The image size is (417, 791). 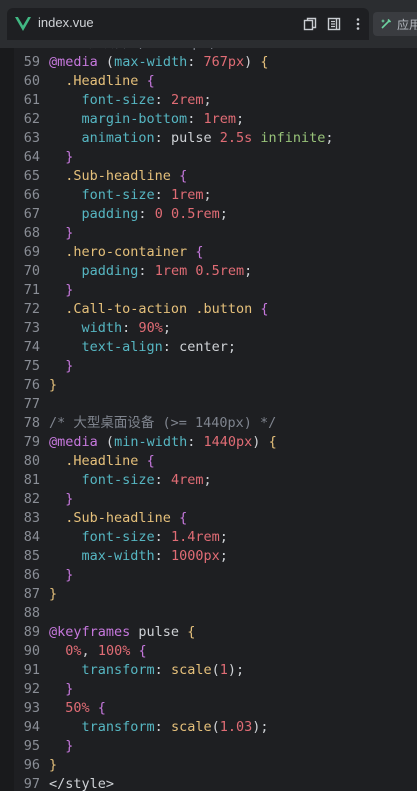 I want to click on code-text: margin-bottom: 1rem;, so click(x=163, y=119).